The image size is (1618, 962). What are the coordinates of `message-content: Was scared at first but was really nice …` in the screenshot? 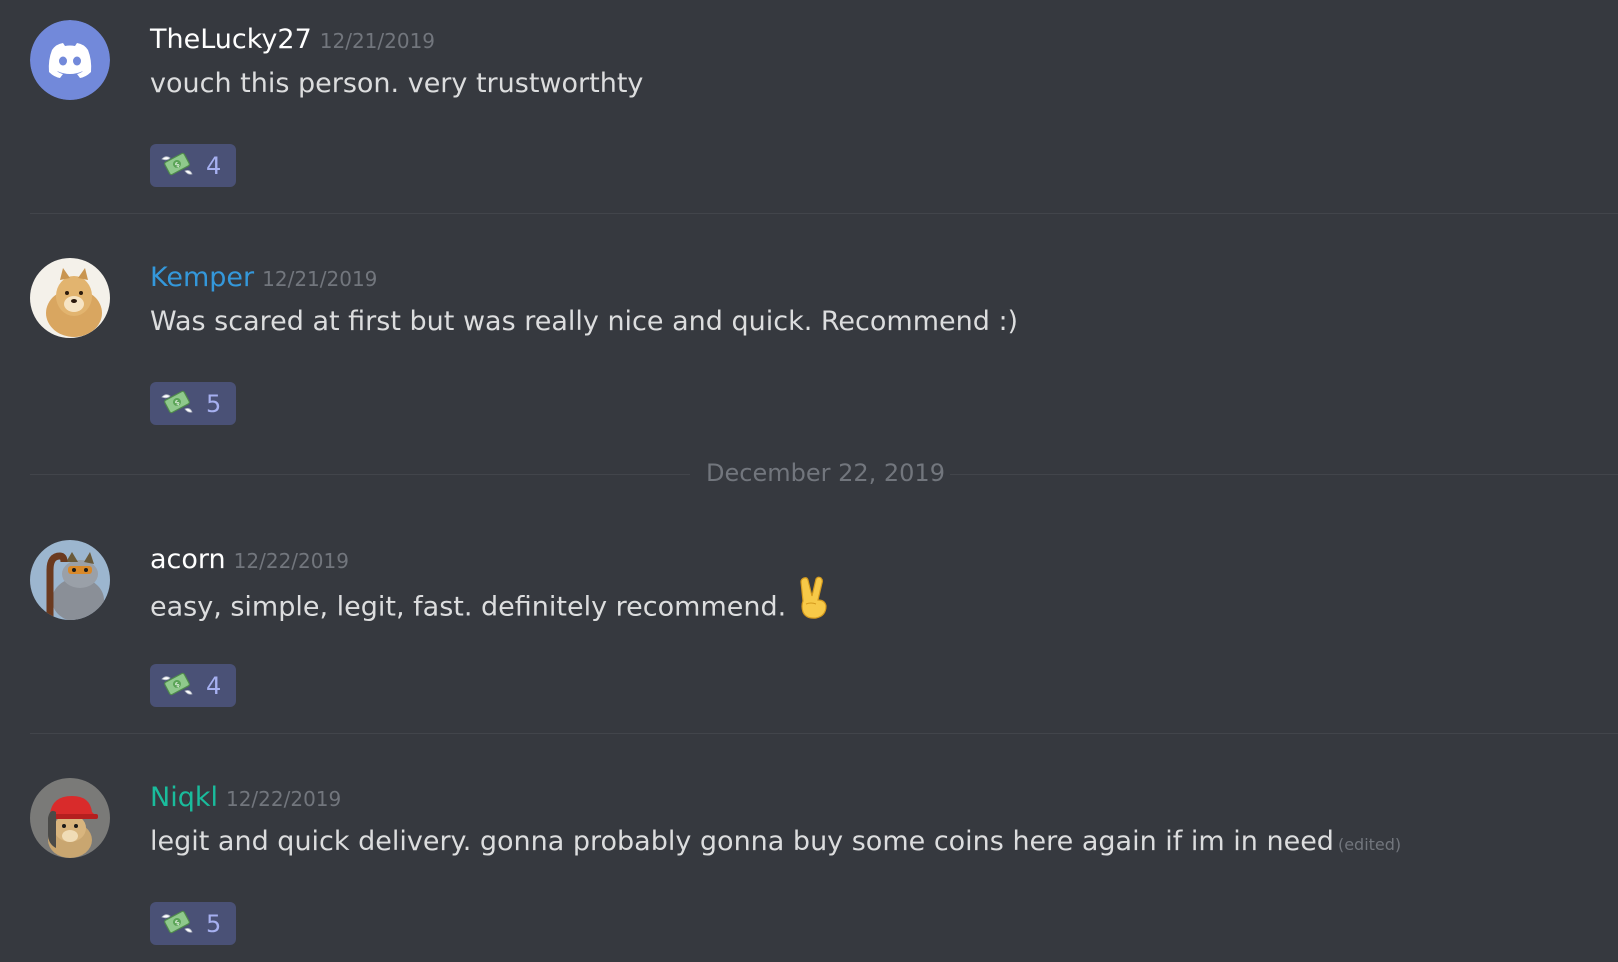 It's located at (584, 321).